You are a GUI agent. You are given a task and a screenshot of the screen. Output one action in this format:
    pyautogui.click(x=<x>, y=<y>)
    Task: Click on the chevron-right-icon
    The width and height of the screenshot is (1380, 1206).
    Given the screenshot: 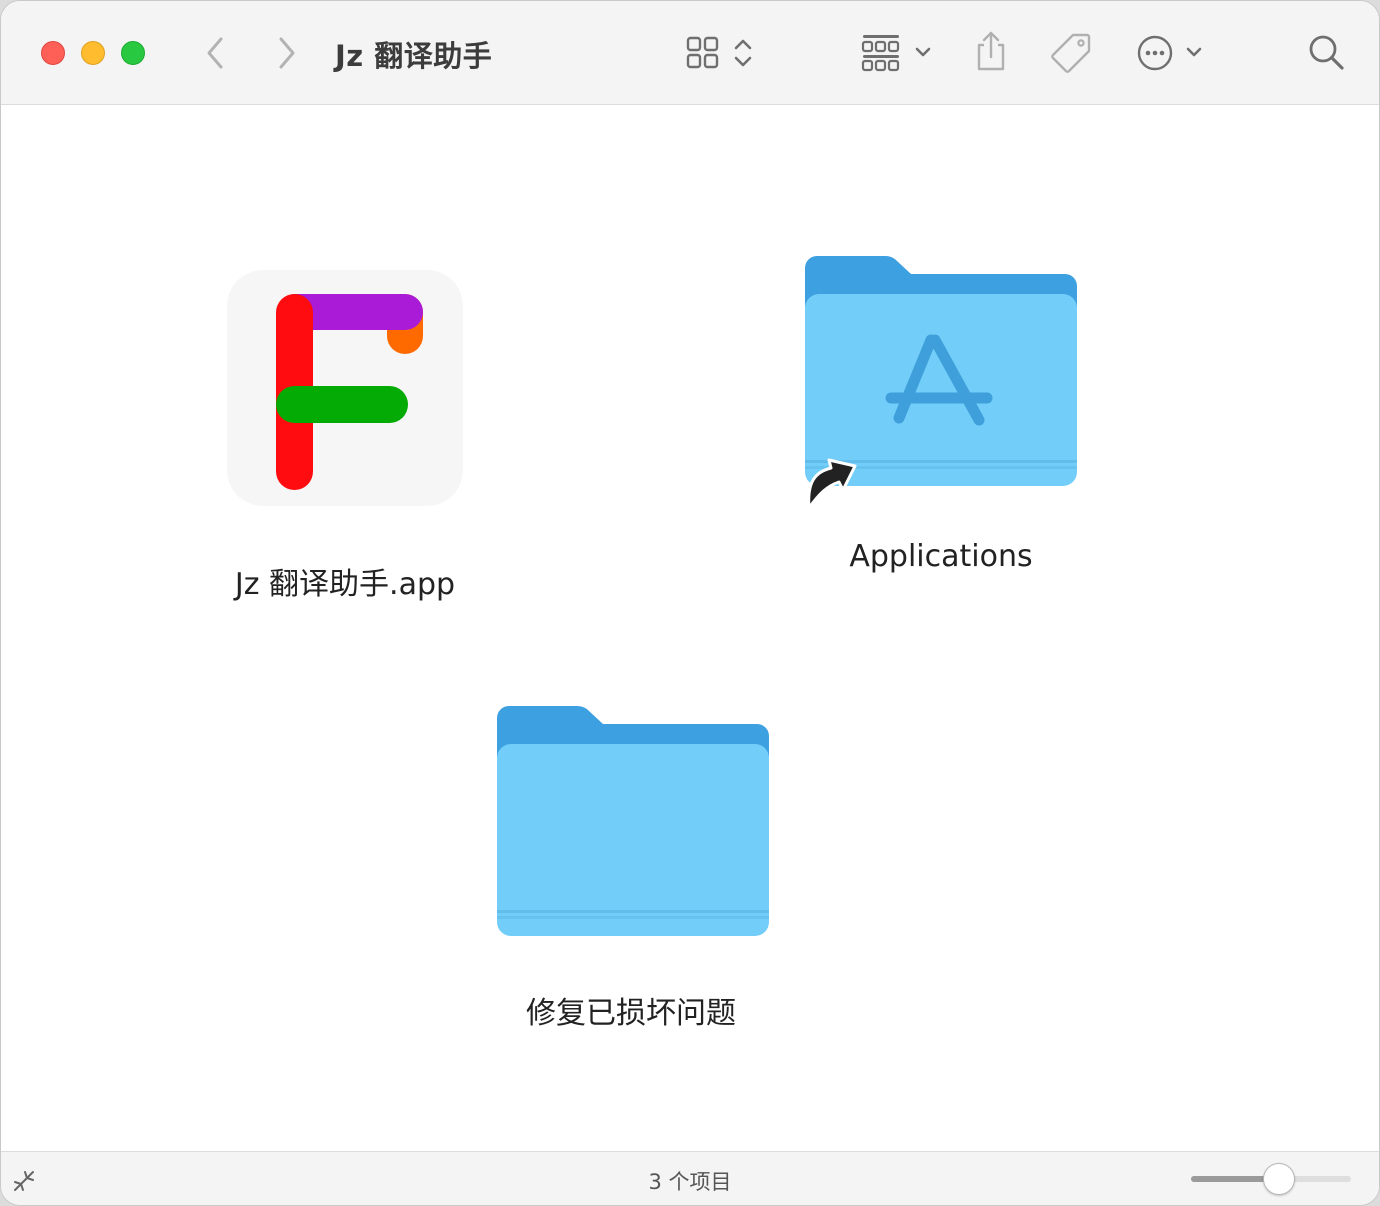 What is the action you would take?
    pyautogui.click(x=287, y=53)
    